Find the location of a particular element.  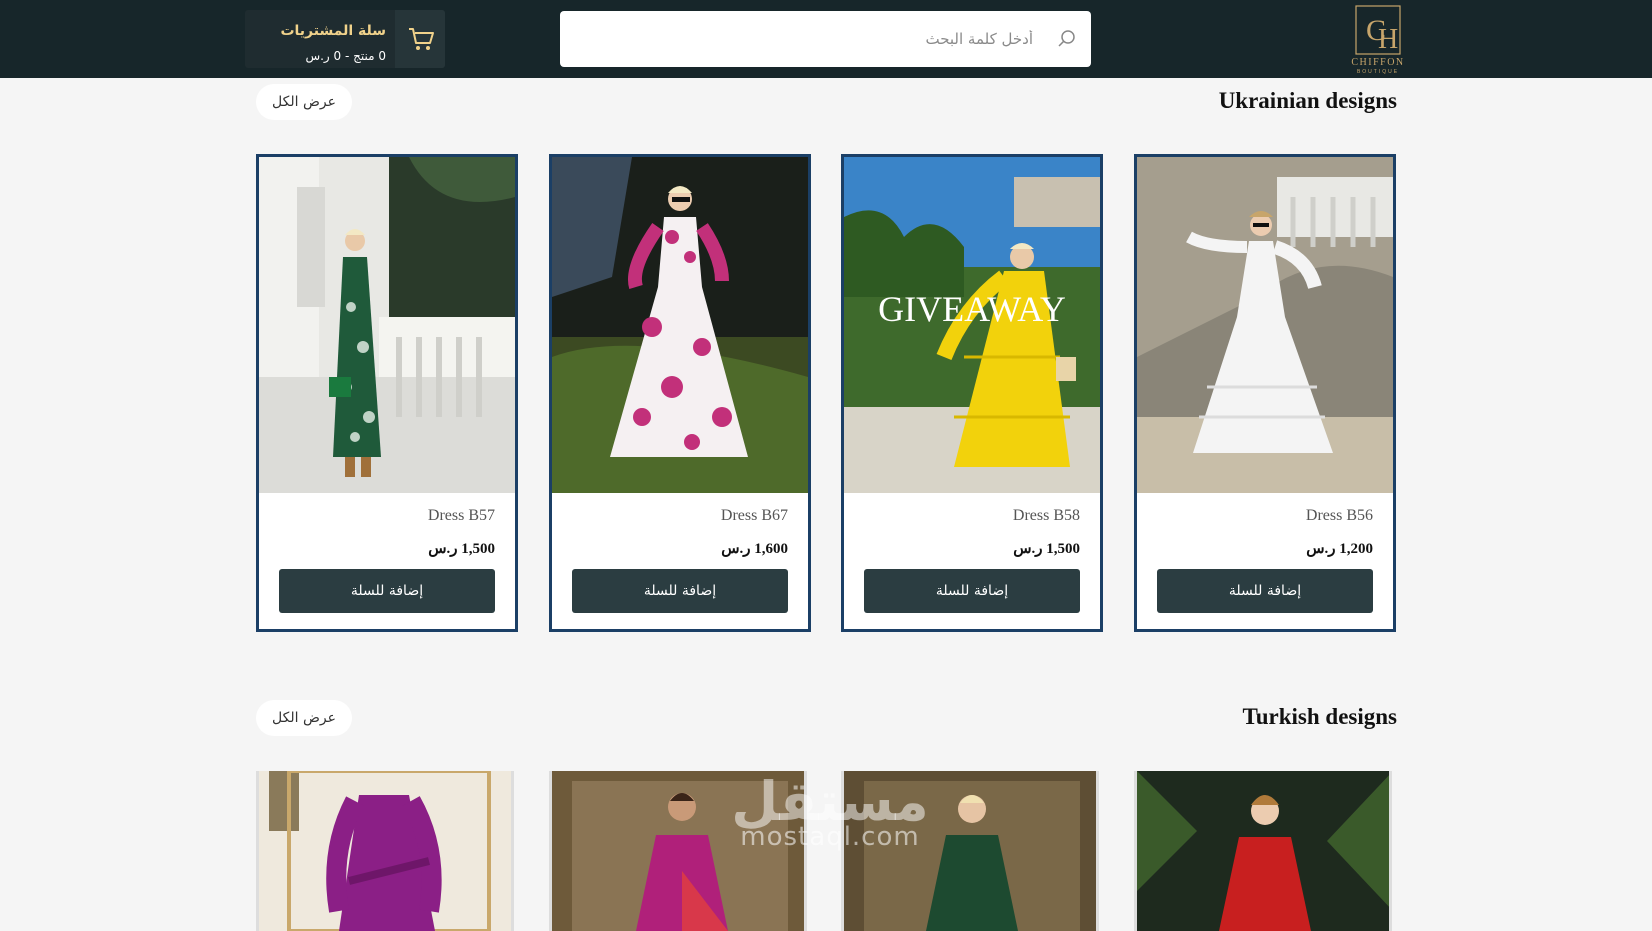

section-title-turkish: Turkish designs is located at coordinates (1320, 716).